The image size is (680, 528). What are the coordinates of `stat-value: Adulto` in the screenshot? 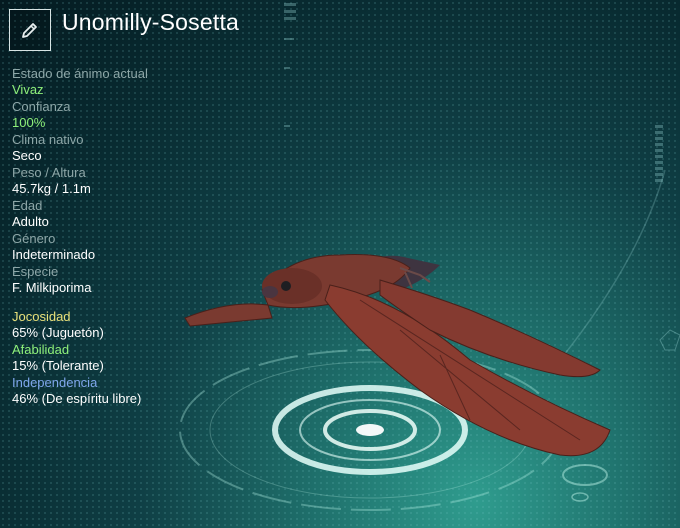 It's located at (30, 221).